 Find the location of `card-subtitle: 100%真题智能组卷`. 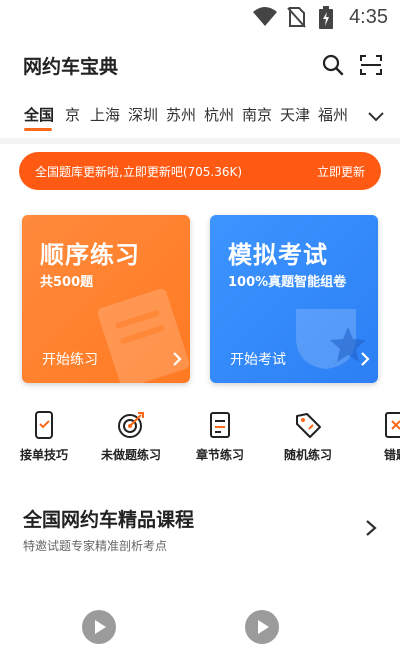

card-subtitle: 100%真题智能组卷 is located at coordinates (287, 282).